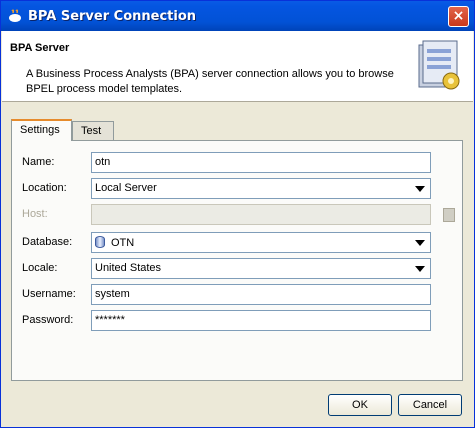  What do you see at coordinates (112, 16) in the screenshot?
I see `window-title: BPA Server Connection` at bounding box center [112, 16].